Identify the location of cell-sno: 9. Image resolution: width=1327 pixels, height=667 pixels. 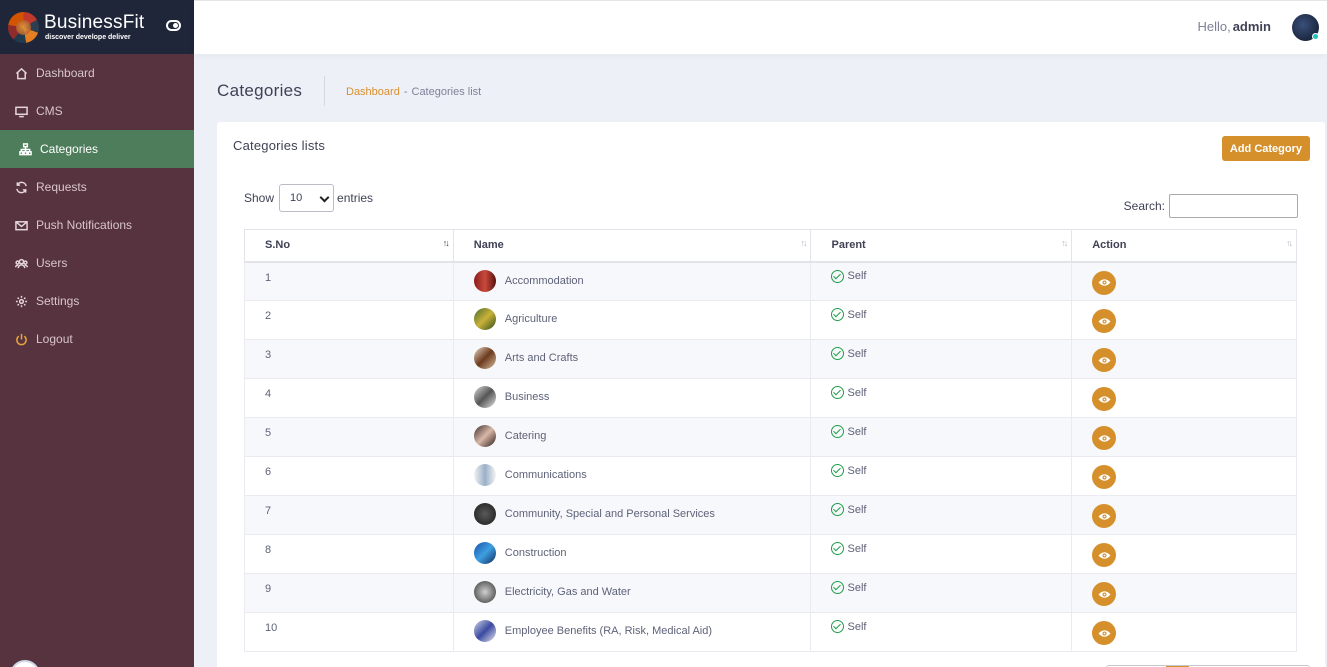
(349, 593).